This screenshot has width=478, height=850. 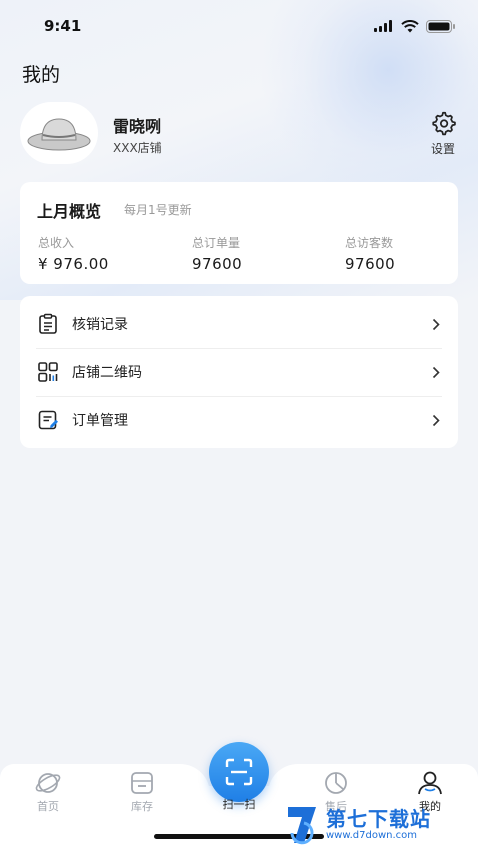 I want to click on overview-title: 上月概览, so click(x=69, y=211).